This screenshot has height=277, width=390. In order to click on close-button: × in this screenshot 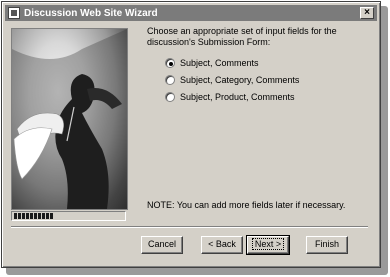, I will do `click(367, 13)`.